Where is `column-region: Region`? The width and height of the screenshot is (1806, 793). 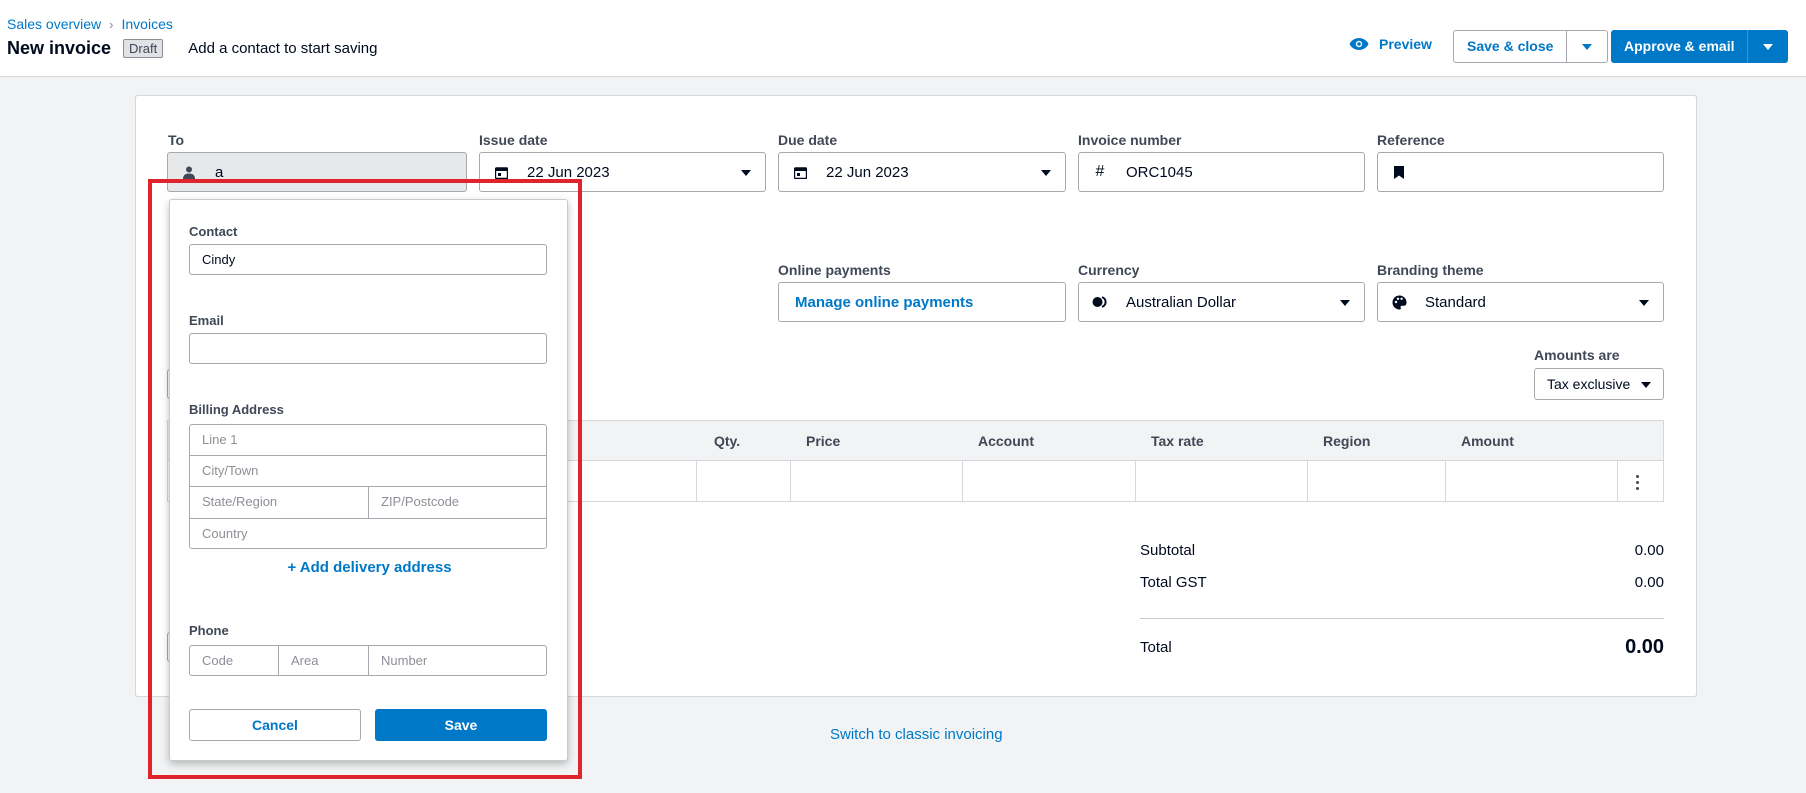 column-region: Region is located at coordinates (1347, 441).